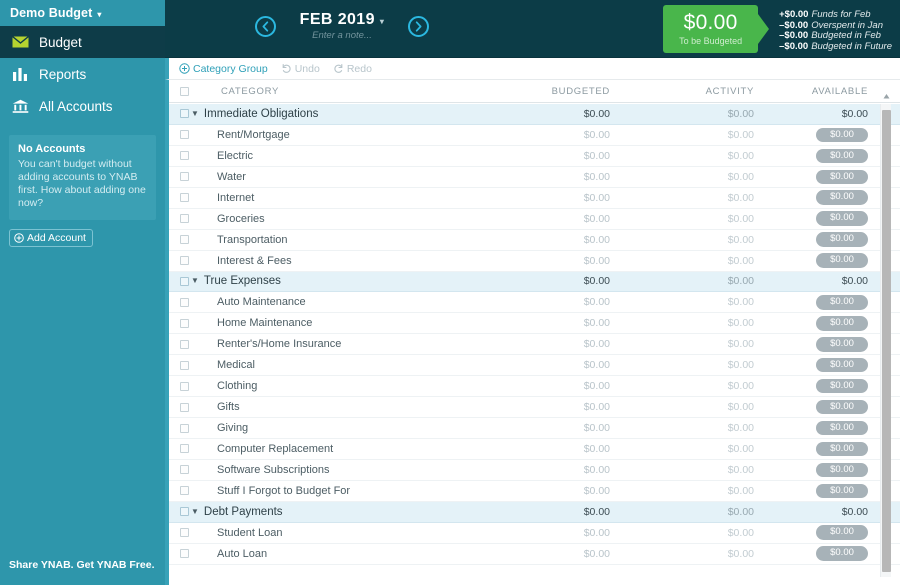 The width and height of the screenshot is (900, 585). I want to click on category-group-row: ▼ True Expenses $0.00 $0.00 $0.00, so click(534, 282).